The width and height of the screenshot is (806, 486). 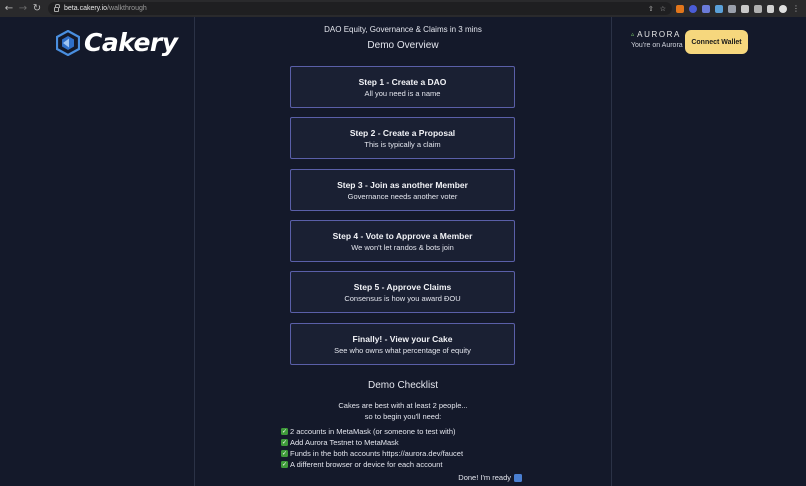 What do you see at coordinates (770, 8) in the screenshot?
I see `side-panel-icon` at bounding box center [770, 8].